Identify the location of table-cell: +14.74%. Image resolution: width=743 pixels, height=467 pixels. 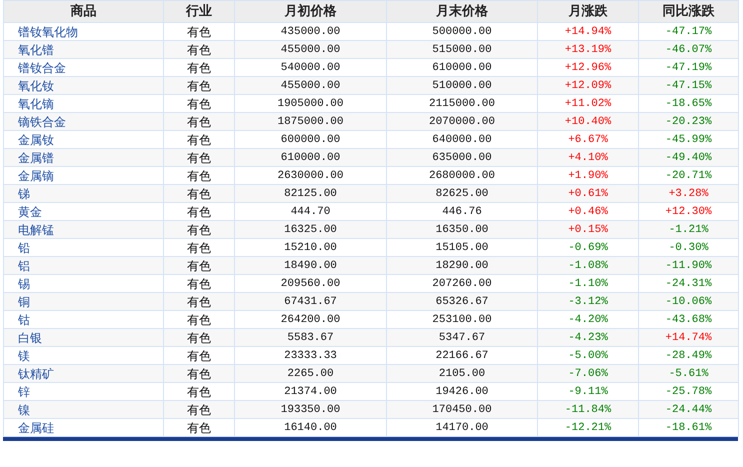
(688, 337).